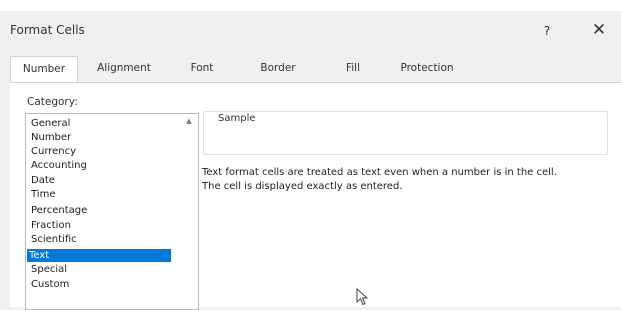 The width and height of the screenshot is (621, 310). What do you see at coordinates (353, 68) in the screenshot?
I see `tab-fill: Fill` at bounding box center [353, 68].